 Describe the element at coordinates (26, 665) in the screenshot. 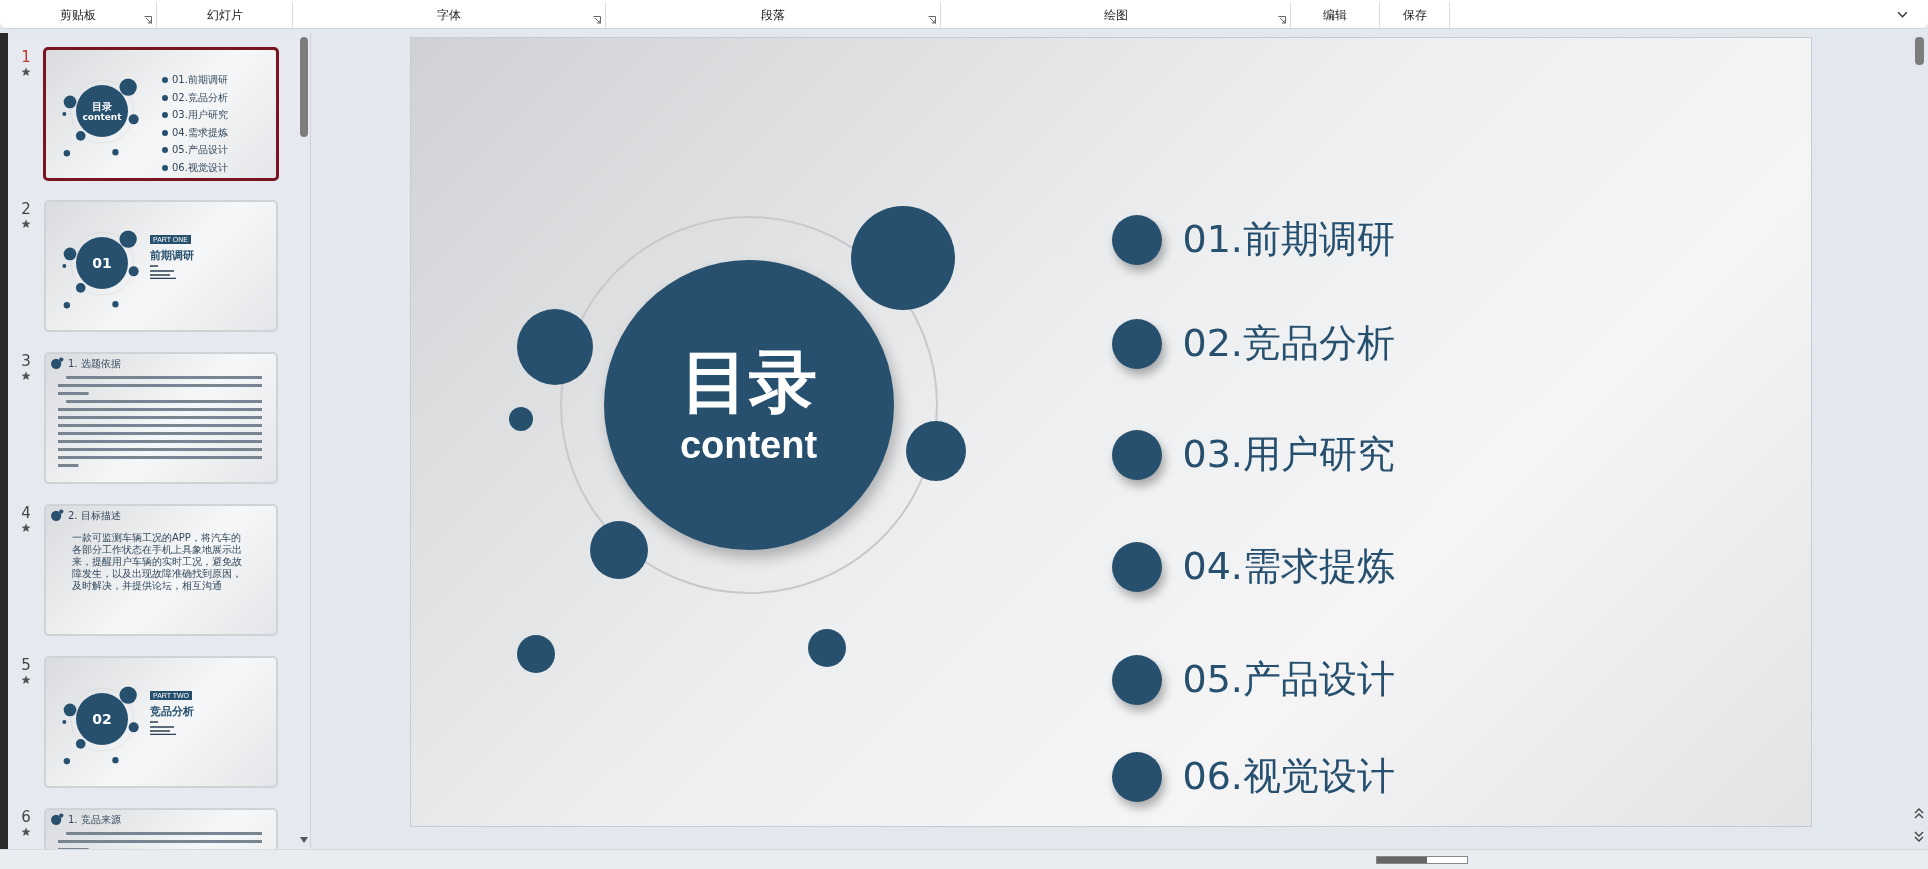

I see `slide-number: 5` at that location.